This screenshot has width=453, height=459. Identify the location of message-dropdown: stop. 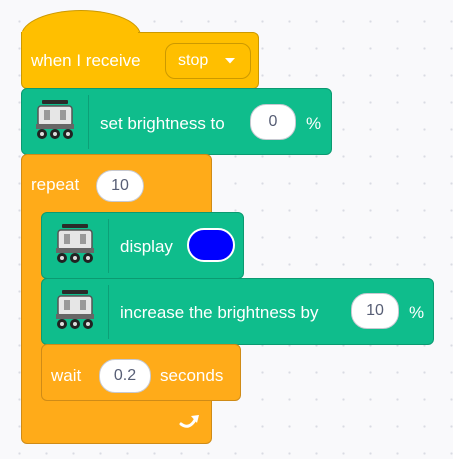
(208, 61).